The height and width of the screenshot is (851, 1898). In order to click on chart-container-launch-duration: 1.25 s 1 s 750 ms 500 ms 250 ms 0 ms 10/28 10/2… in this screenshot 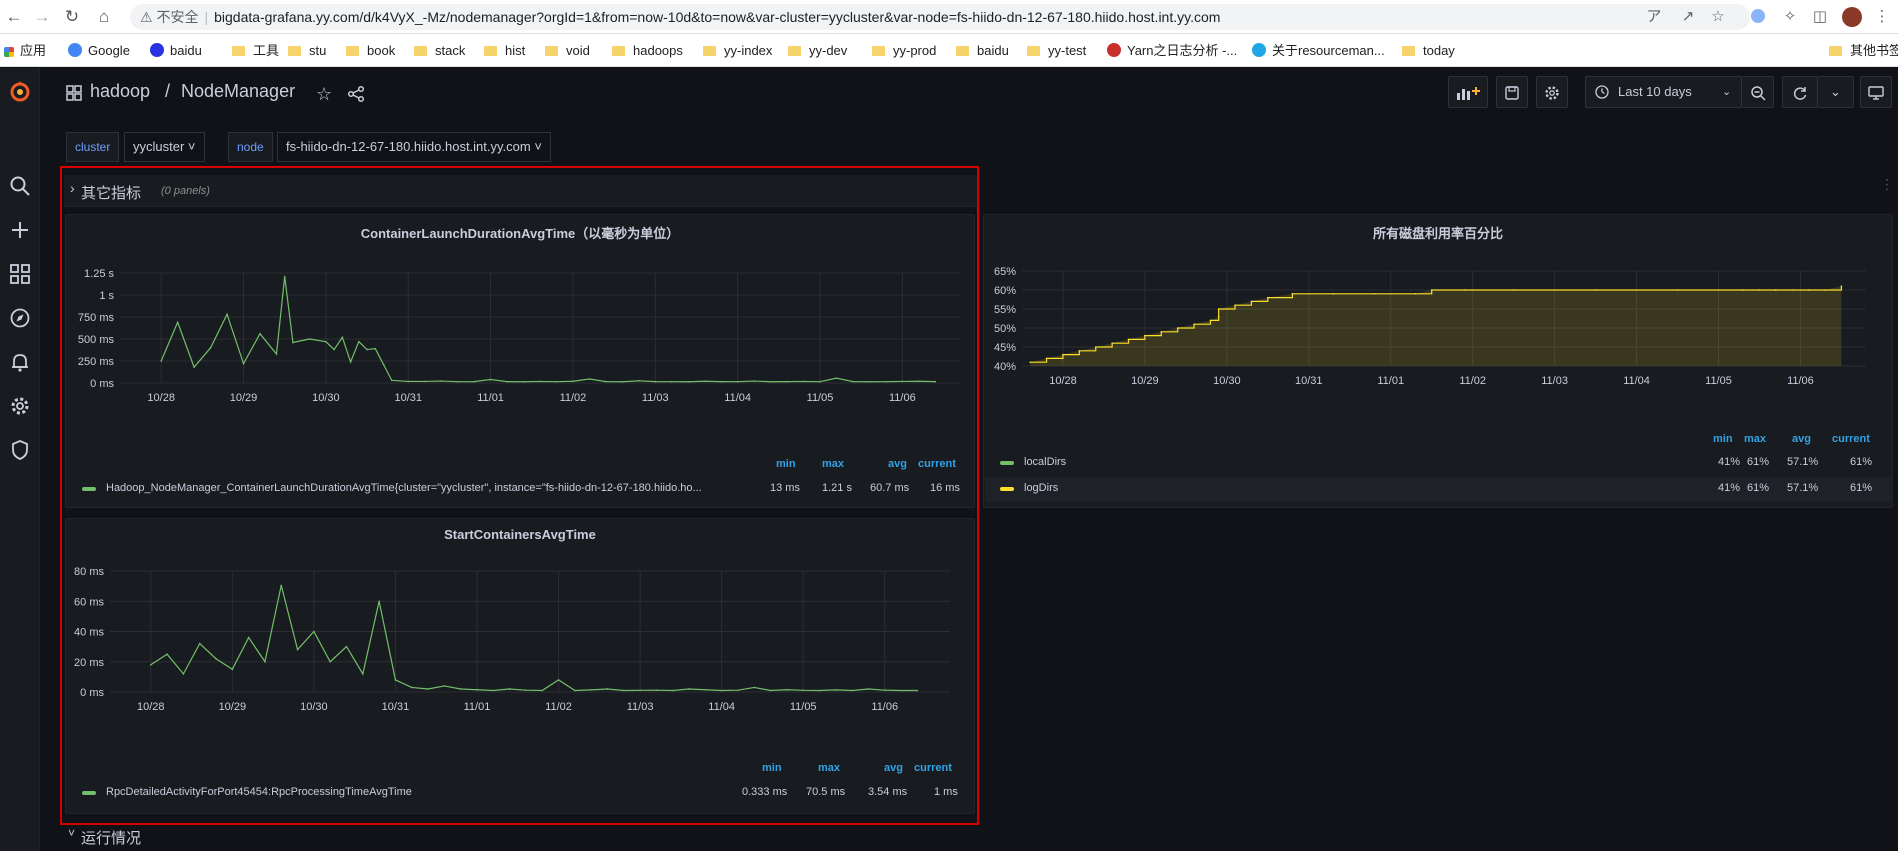, I will do `click(521, 340)`.